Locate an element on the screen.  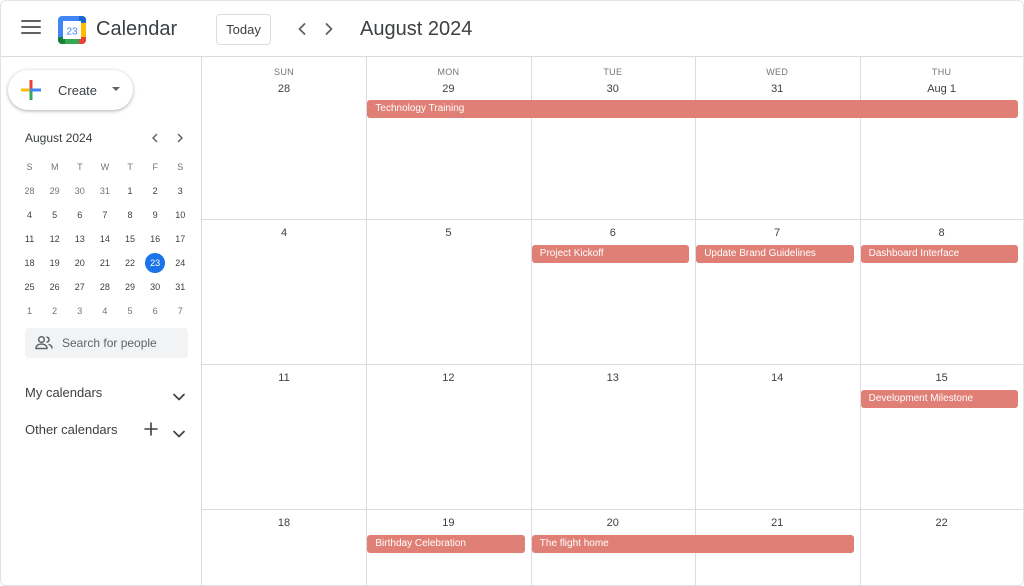
mini-calendar-day: 20 is located at coordinates (79, 263).